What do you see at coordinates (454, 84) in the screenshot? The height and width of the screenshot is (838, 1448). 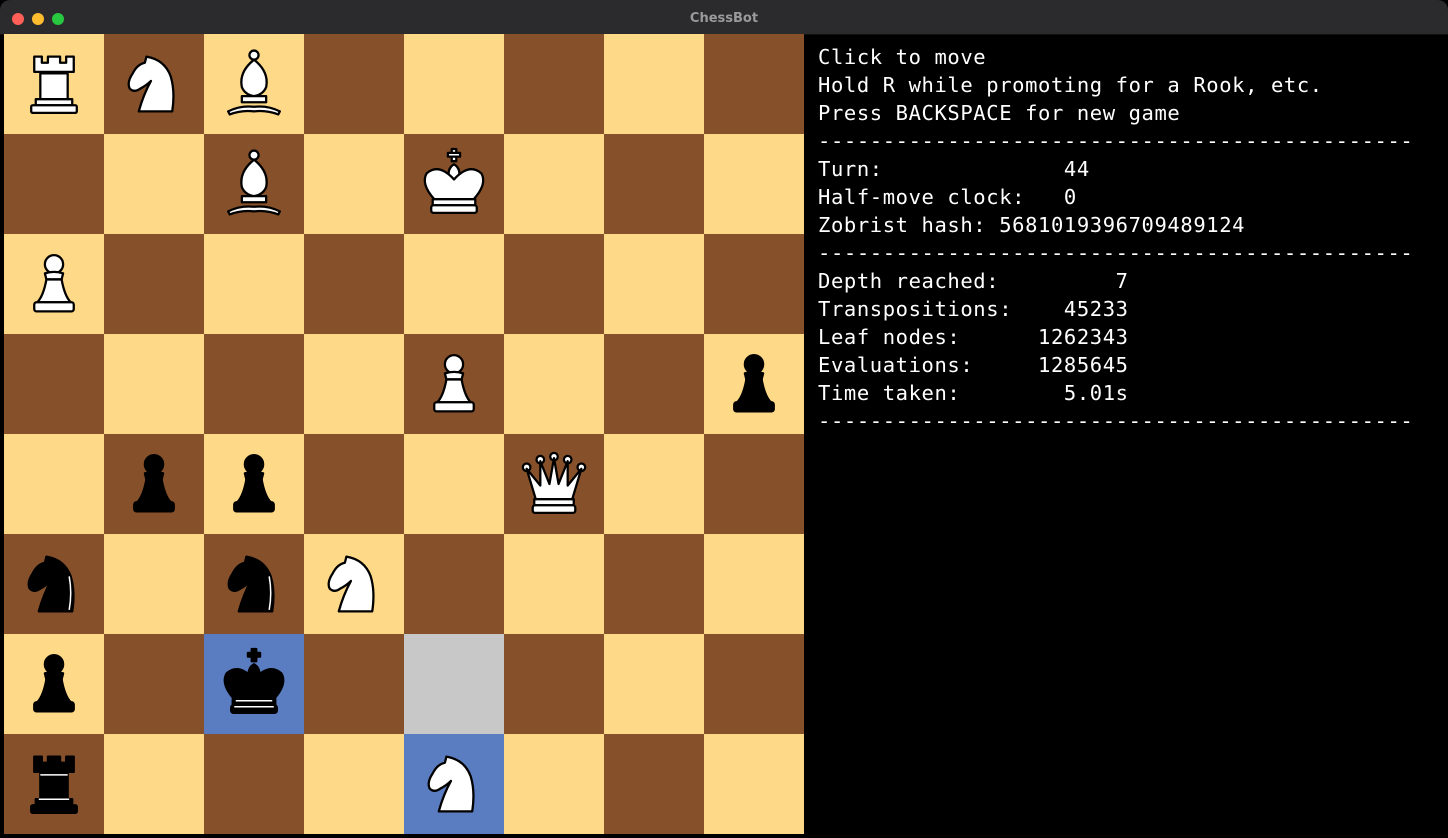 I see `square-e8` at bounding box center [454, 84].